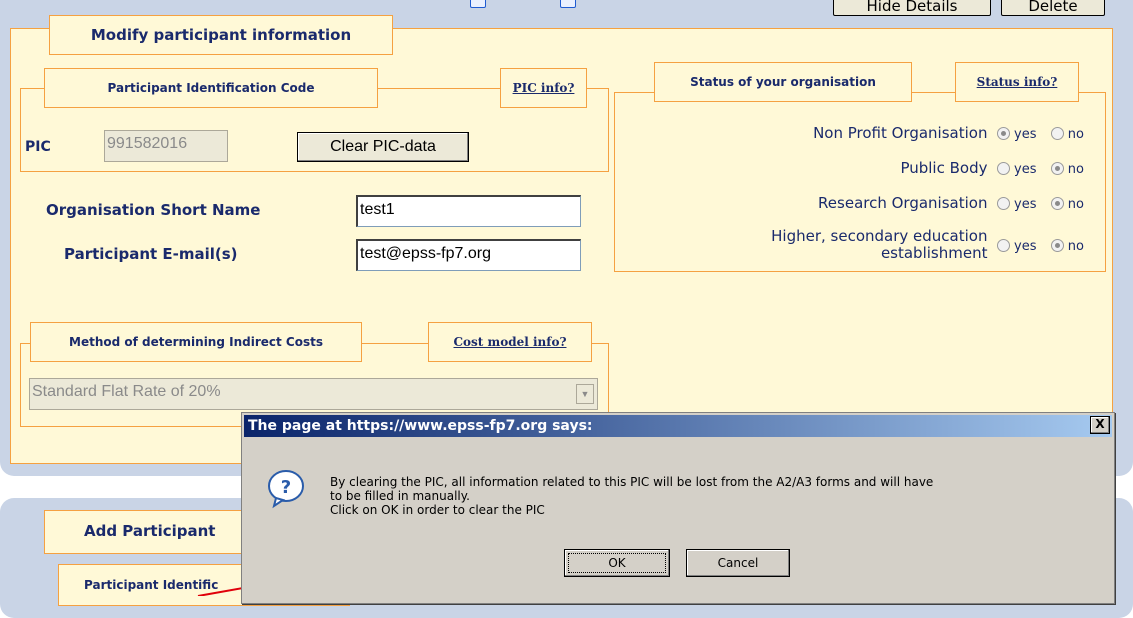 The width and height of the screenshot is (1133, 618). Describe the element at coordinates (738, 563) in the screenshot. I see `cancel-button: Cancel` at that location.